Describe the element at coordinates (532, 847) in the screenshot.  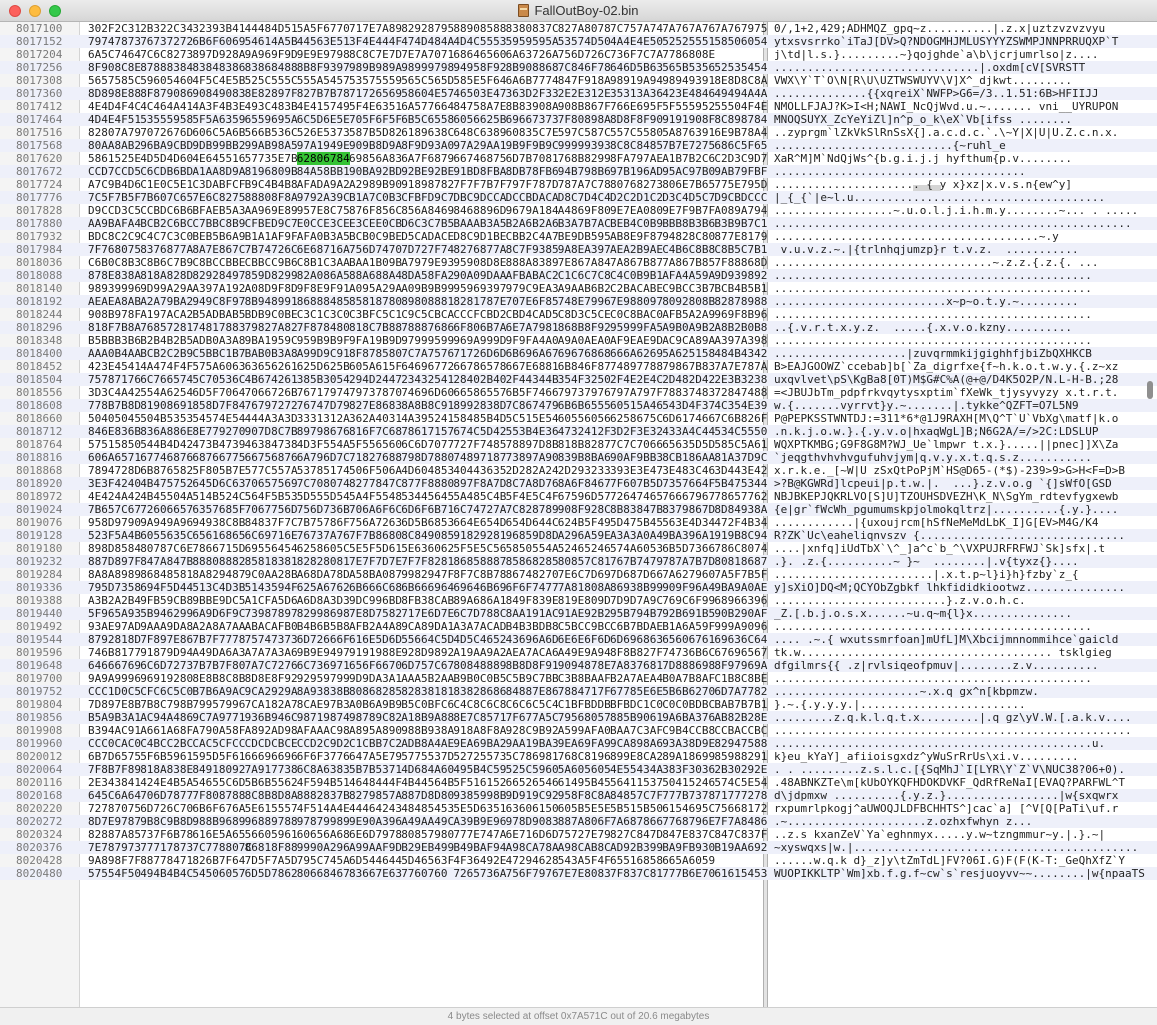
I see `hex-word: A98CA78A` at that location.